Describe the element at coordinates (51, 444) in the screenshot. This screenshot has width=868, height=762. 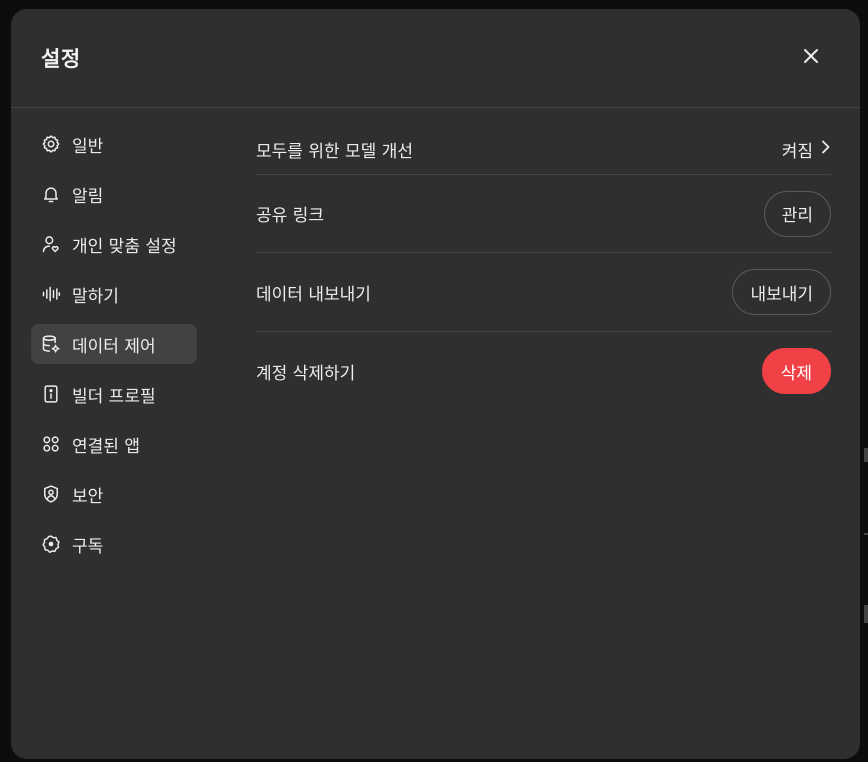
I see `apps-grid-icon` at that location.